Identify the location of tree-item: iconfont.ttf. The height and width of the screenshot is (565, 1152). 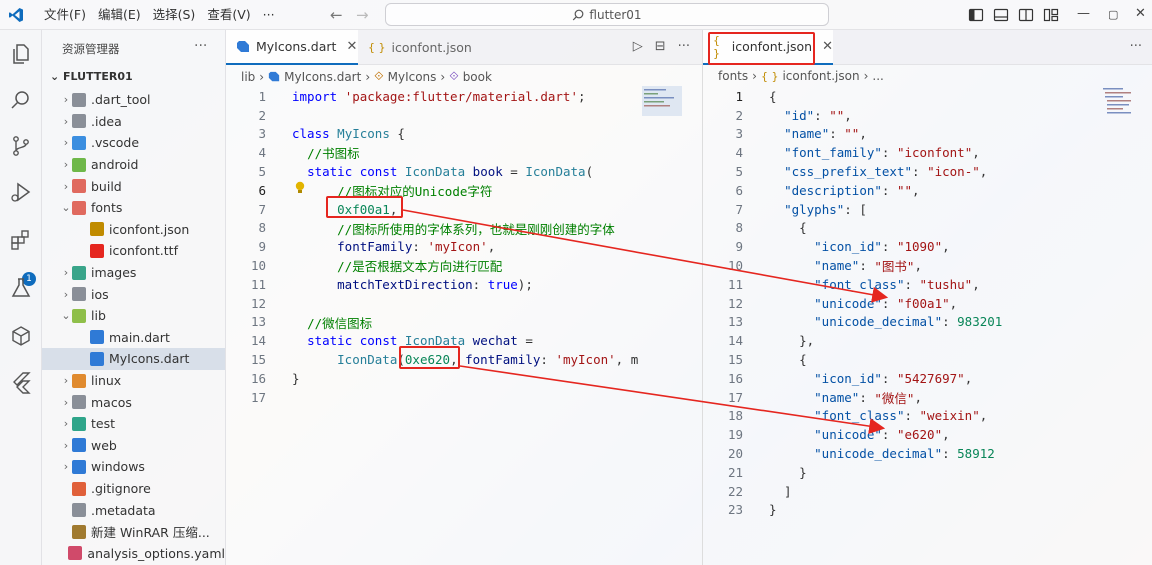
(133, 251).